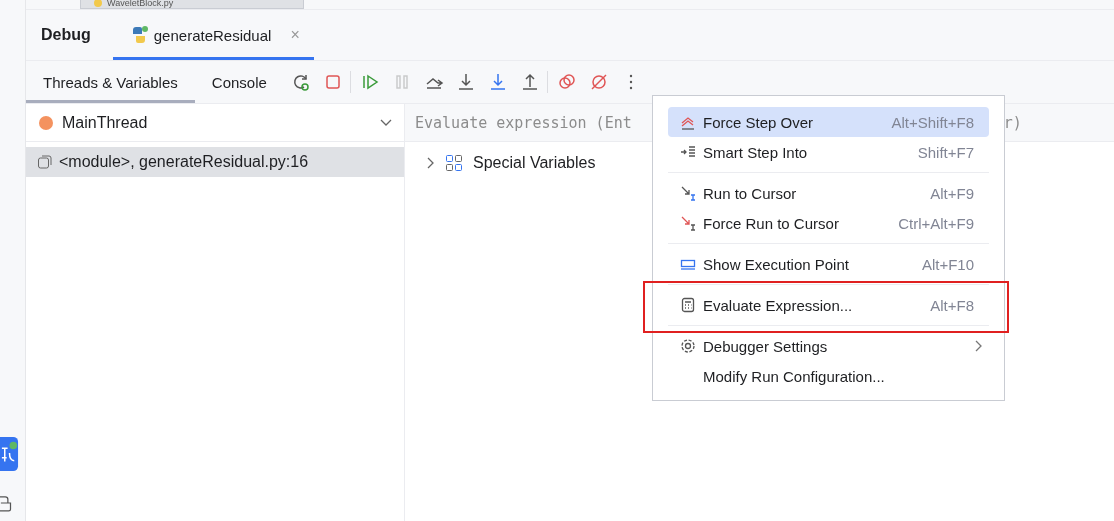  Describe the element at coordinates (952, 193) in the screenshot. I see `shortcut-label: Alt+F9` at that location.